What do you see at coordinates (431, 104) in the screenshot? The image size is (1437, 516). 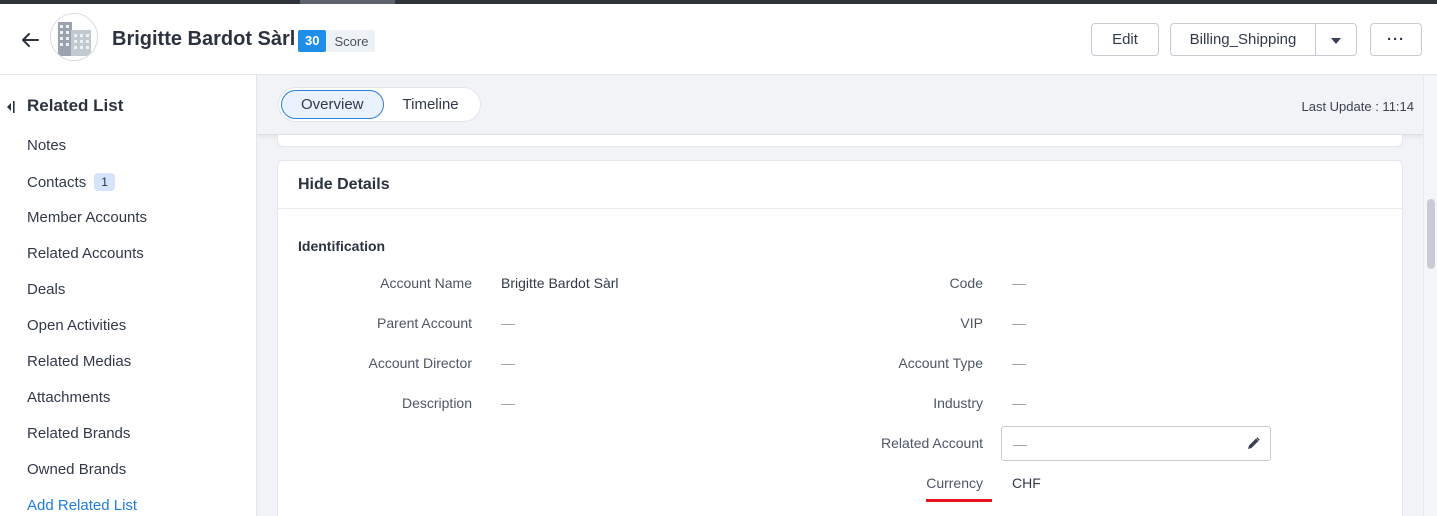 I see `tab-timeline: Timeline` at bounding box center [431, 104].